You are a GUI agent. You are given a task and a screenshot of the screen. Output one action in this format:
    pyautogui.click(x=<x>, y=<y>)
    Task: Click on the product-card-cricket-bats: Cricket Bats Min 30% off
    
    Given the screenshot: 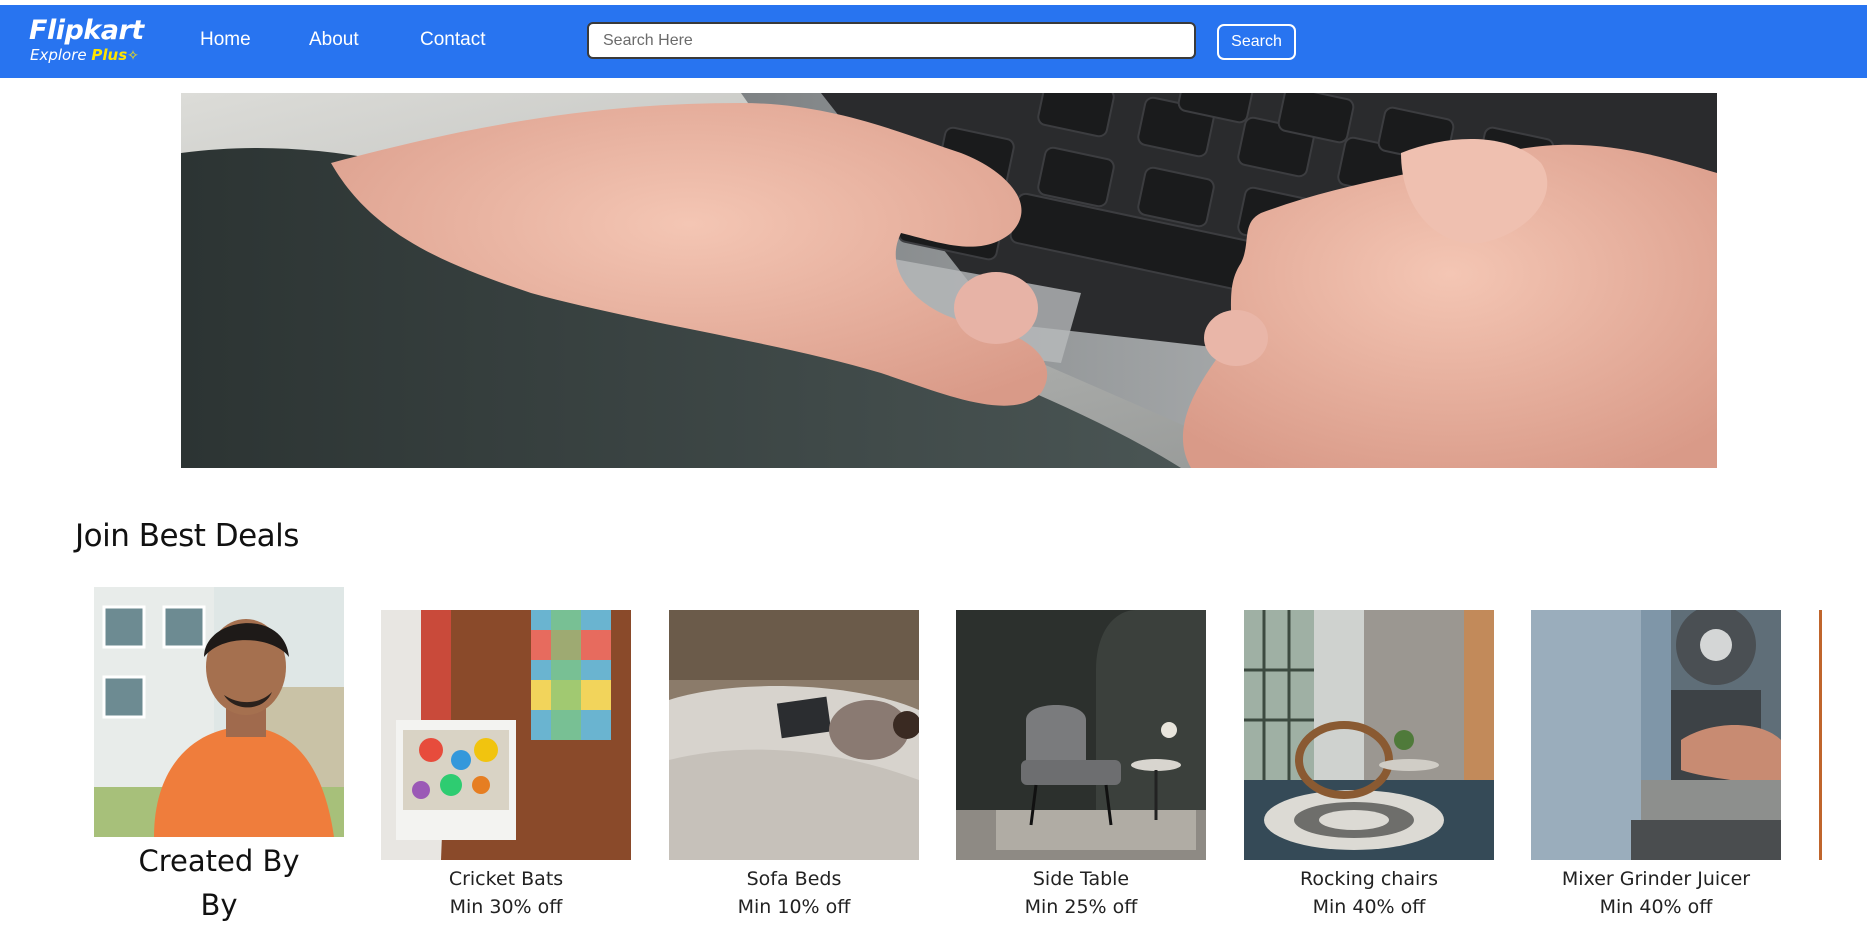 What is the action you would take?
    pyautogui.click(x=506, y=764)
    